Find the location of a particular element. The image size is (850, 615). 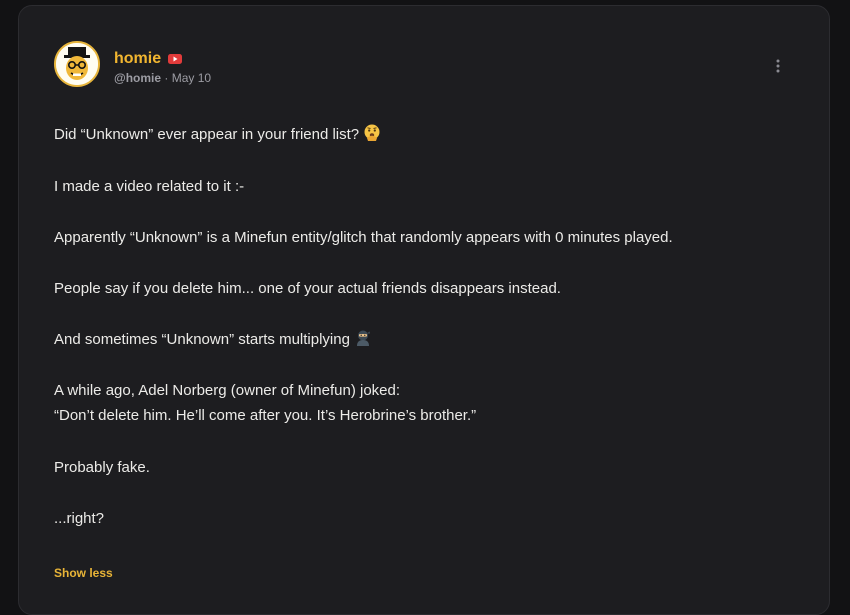

thinking-face-hand-over-mouth-emoji is located at coordinates (372, 132).